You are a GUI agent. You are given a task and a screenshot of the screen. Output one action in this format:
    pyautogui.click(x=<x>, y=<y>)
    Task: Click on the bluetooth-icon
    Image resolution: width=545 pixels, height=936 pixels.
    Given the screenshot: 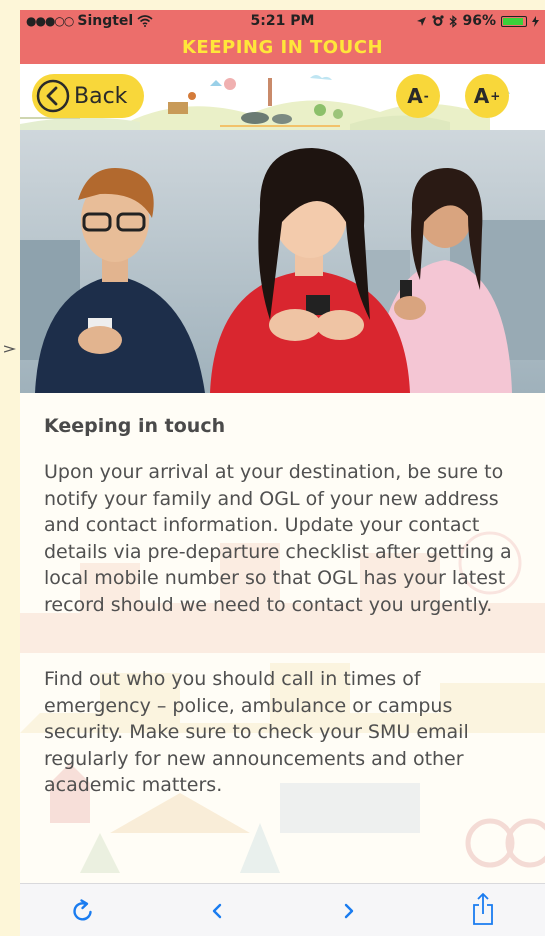 What is the action you would take?
    pyautogui.click(x=454, y=21)
    